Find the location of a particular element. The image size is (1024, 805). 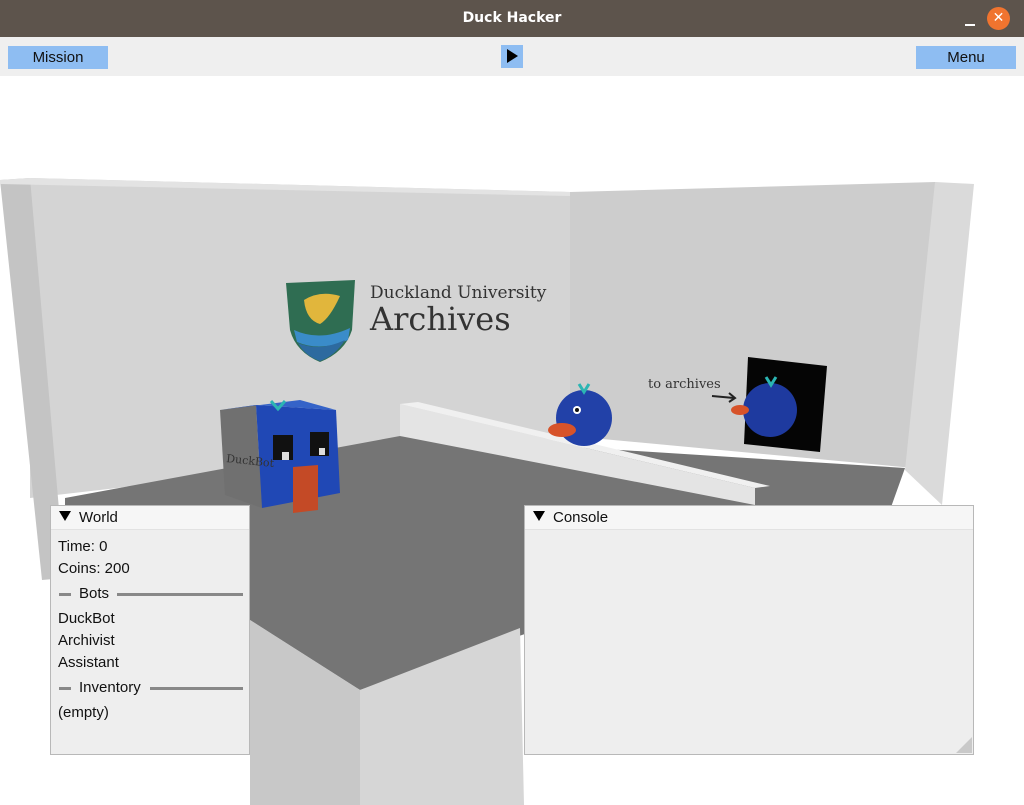

console-panel: Console is located at coordinates (749, 630).